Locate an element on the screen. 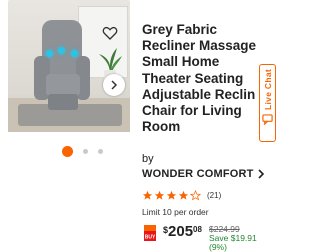  heart-icon is located at coordinates (110, 33).